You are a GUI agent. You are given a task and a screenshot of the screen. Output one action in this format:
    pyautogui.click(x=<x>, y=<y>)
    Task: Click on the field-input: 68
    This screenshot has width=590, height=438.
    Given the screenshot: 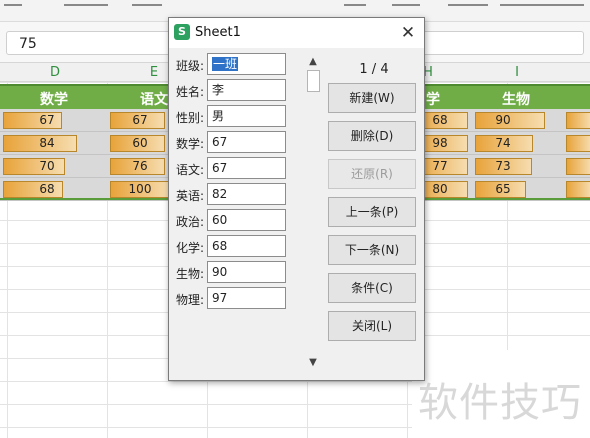 What is the action you would take?
    pyautogui.click(x=246, y=246)
    